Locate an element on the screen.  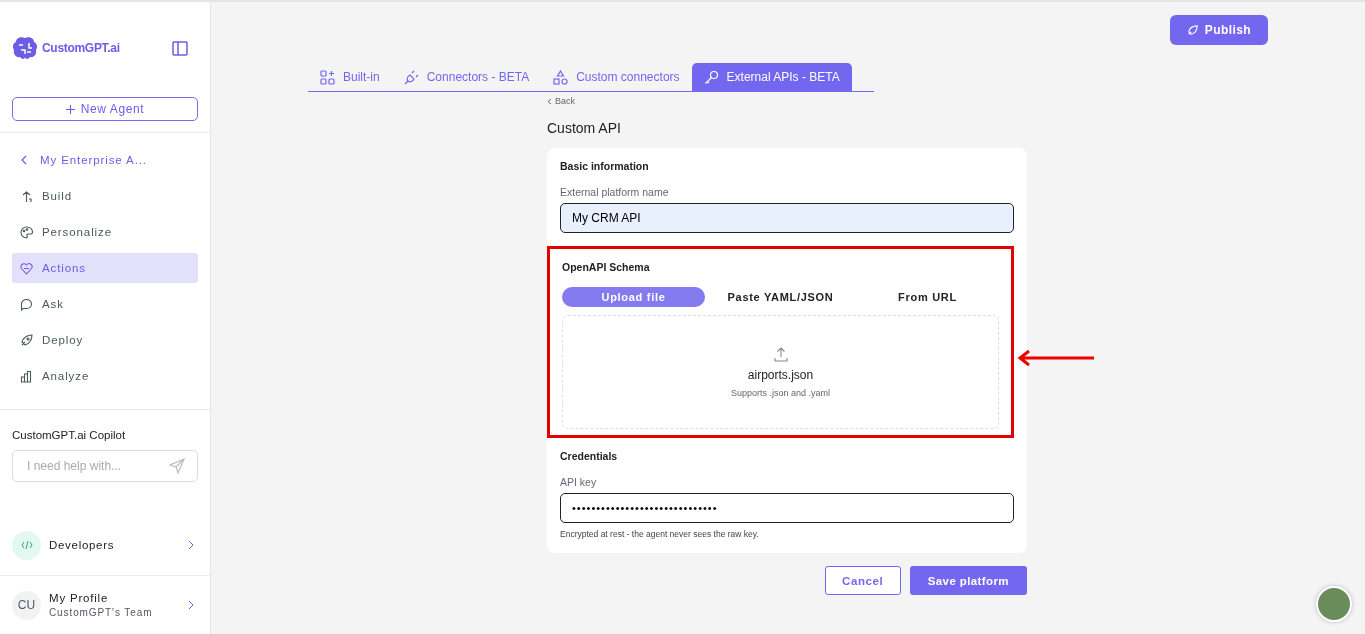
section-heading: Basic information is located at coordinates (605, 166).